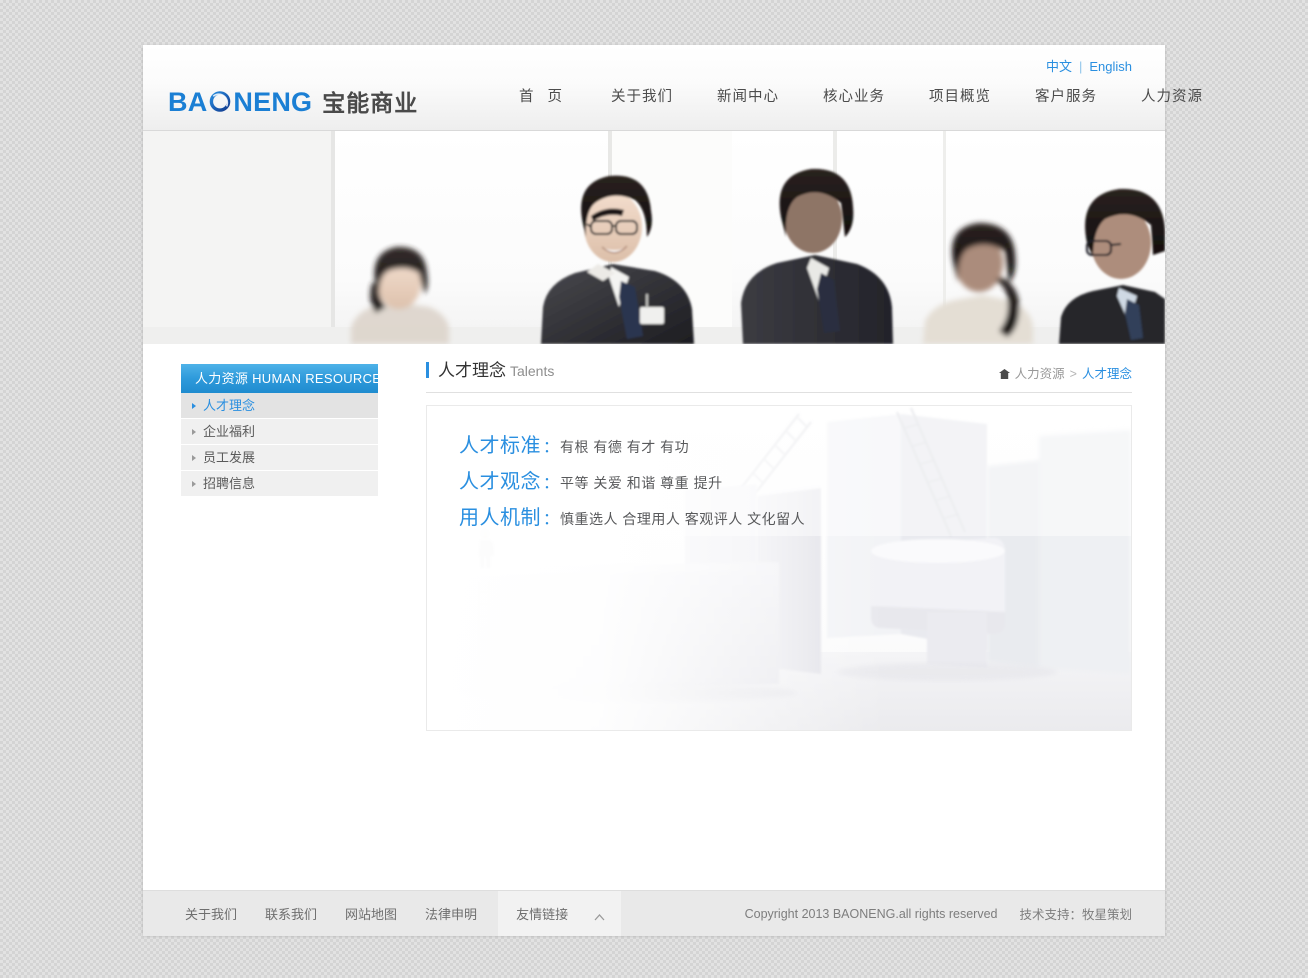 The width and height of the screenshot is (1308, 978). What do you see at coordinates (1075, 915) in the screenshot?
I see `tech-support-text: 技术支持：牧星策划` at bounding box center [1075, 915].